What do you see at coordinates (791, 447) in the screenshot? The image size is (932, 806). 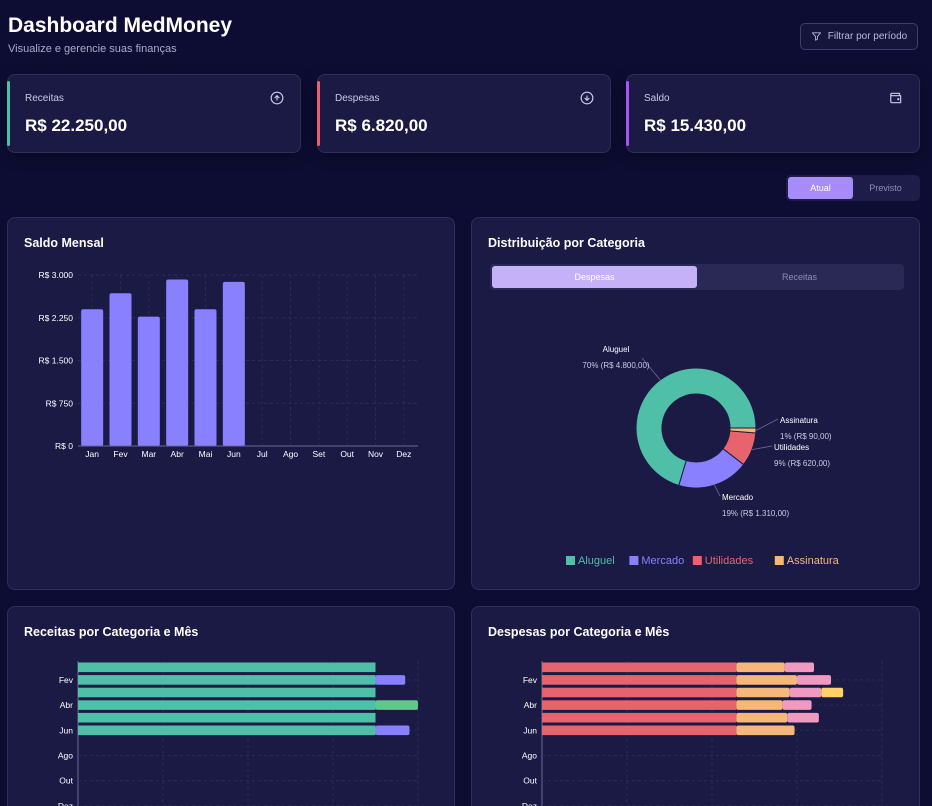 I see `pie-label-name: Utilidades` at bounding box center [791, 447].